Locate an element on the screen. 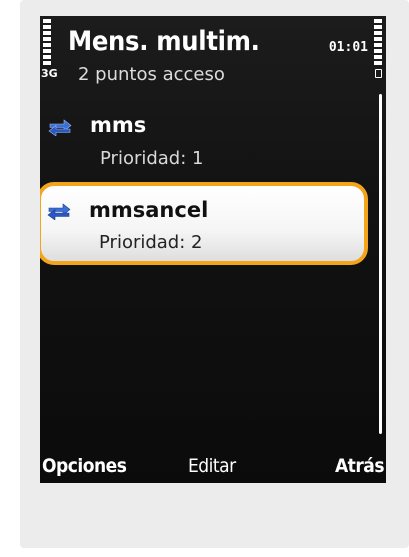 Image resolution: width=409 pixels, height=557 pixels. list-item-mms: mms Prioridad: 1 is located at coordinates (205, 141).